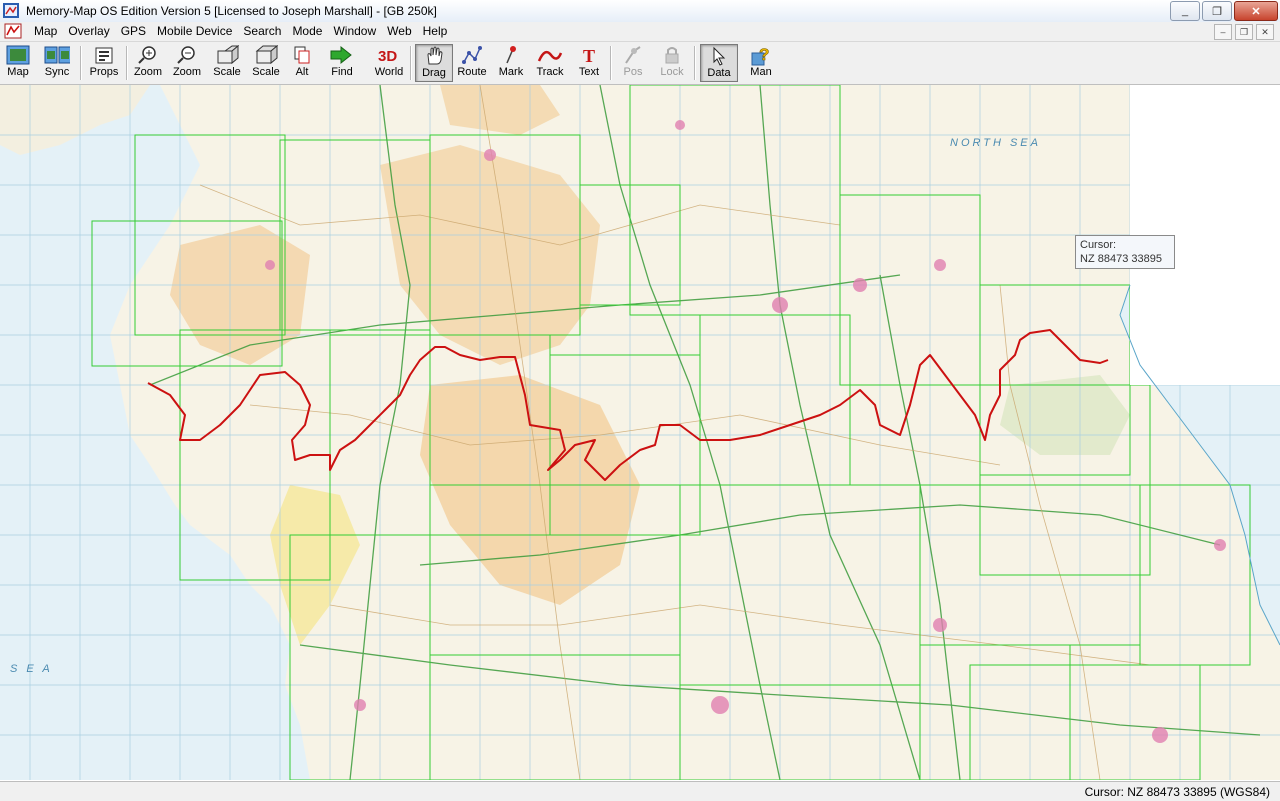 The image size is (1280, 801). What do you see at coordinates (472, 55) in the screenshot?
I see `route-icon` at bounding box center [472, 55].